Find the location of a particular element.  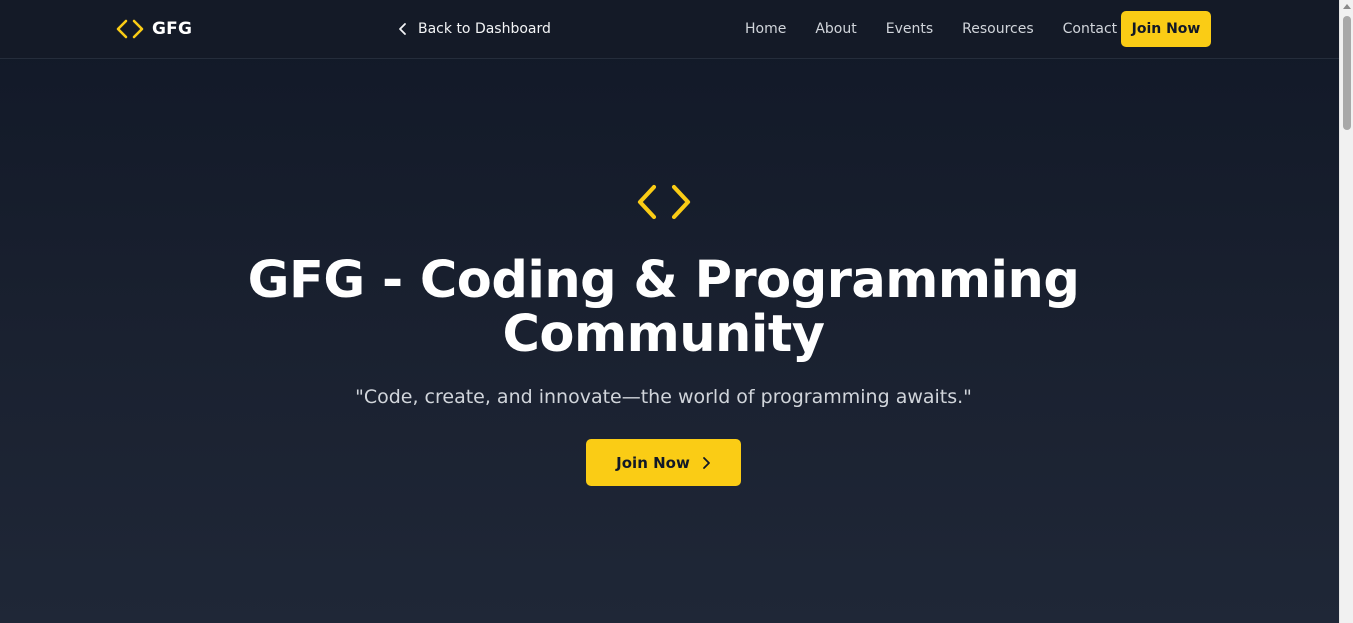

brand-logo: GFG is located at coordinates (154, 29).